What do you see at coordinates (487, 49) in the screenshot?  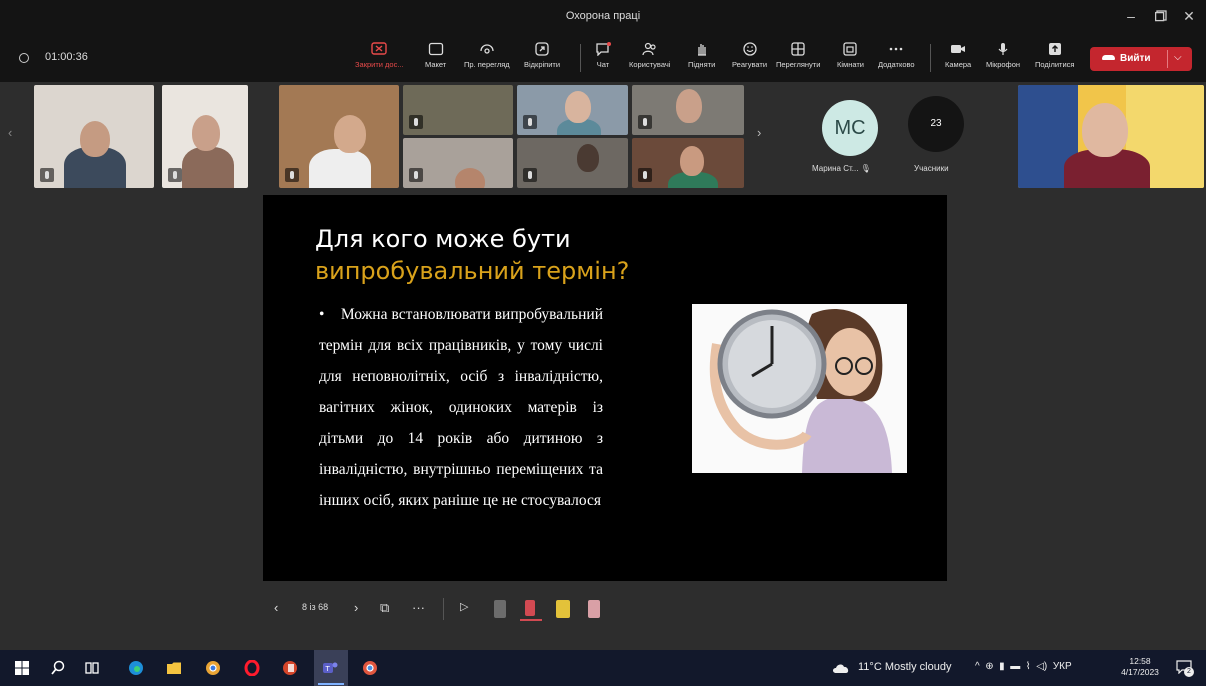 I see `preview-icon` at bounding box center [487, 49].